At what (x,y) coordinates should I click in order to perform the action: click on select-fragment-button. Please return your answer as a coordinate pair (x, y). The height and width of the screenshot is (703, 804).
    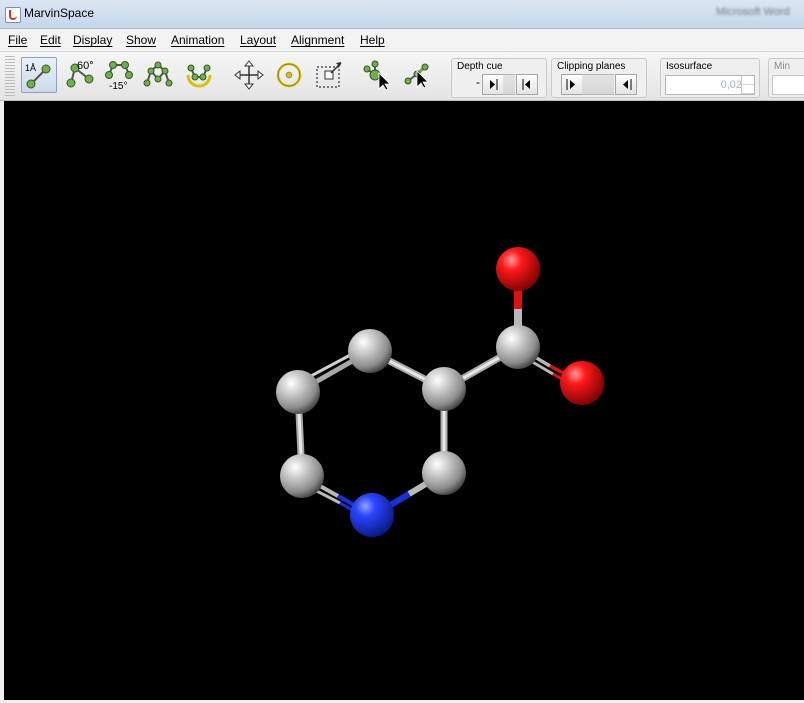
    Looking at the image, I should click on (157, 74).